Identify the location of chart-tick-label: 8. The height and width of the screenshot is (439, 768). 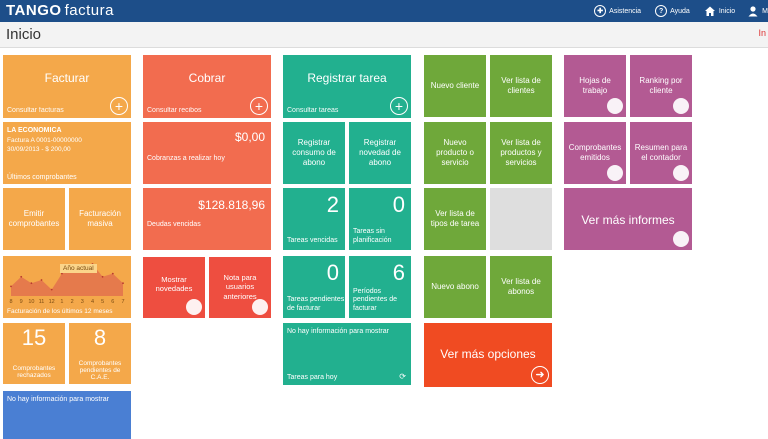
(10, 302).